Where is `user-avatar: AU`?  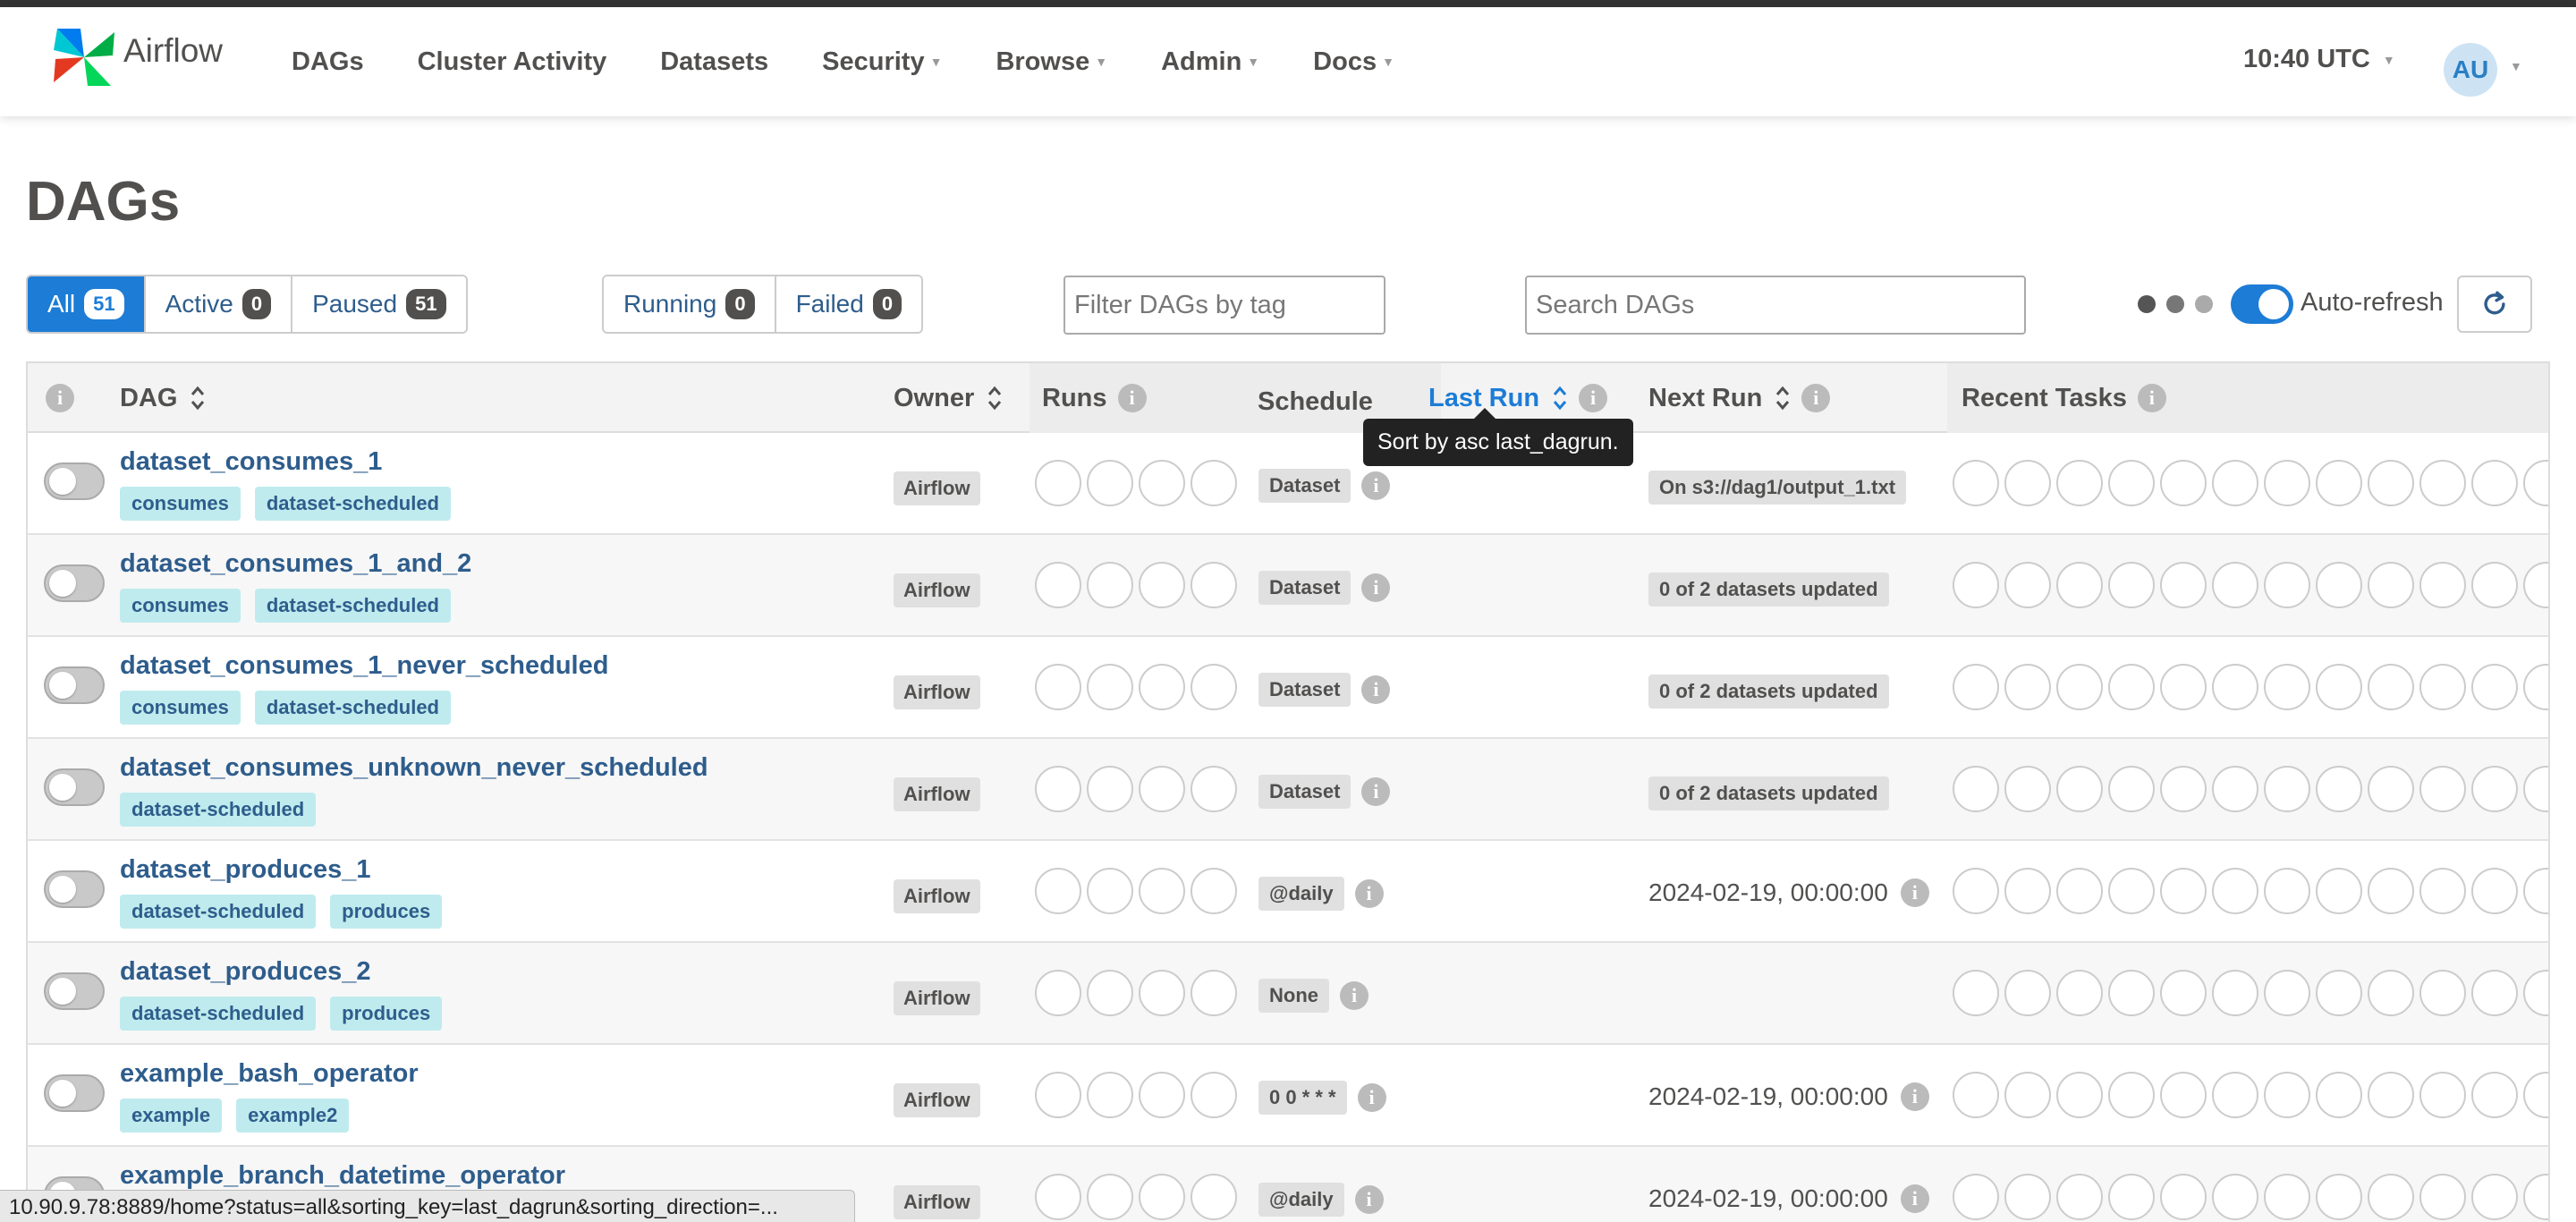 user-avatar: AU is located at coordinates (2470, 70).